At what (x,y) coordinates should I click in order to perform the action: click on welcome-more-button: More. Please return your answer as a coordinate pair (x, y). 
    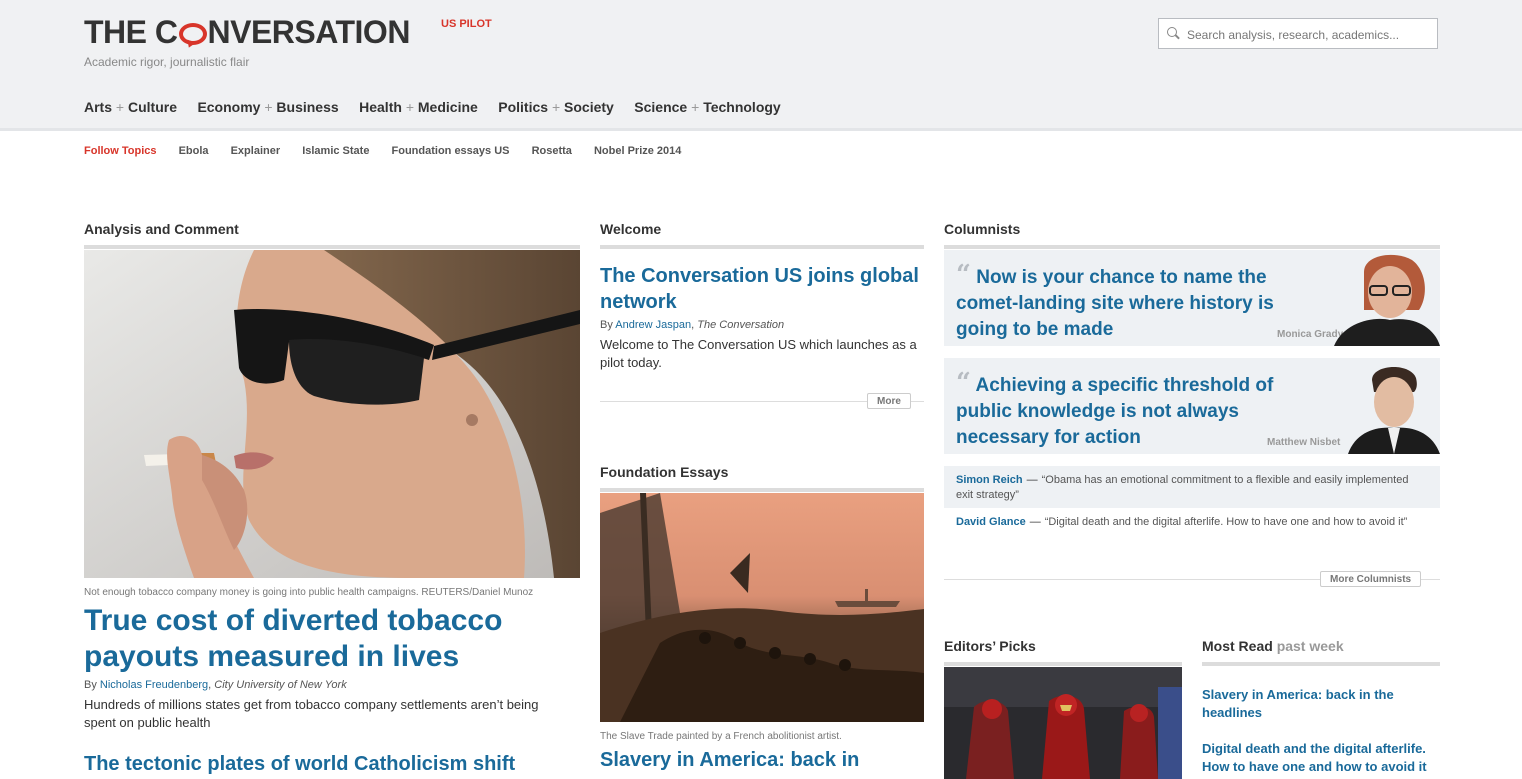
    Looking at the image, I should click on (889, 401).